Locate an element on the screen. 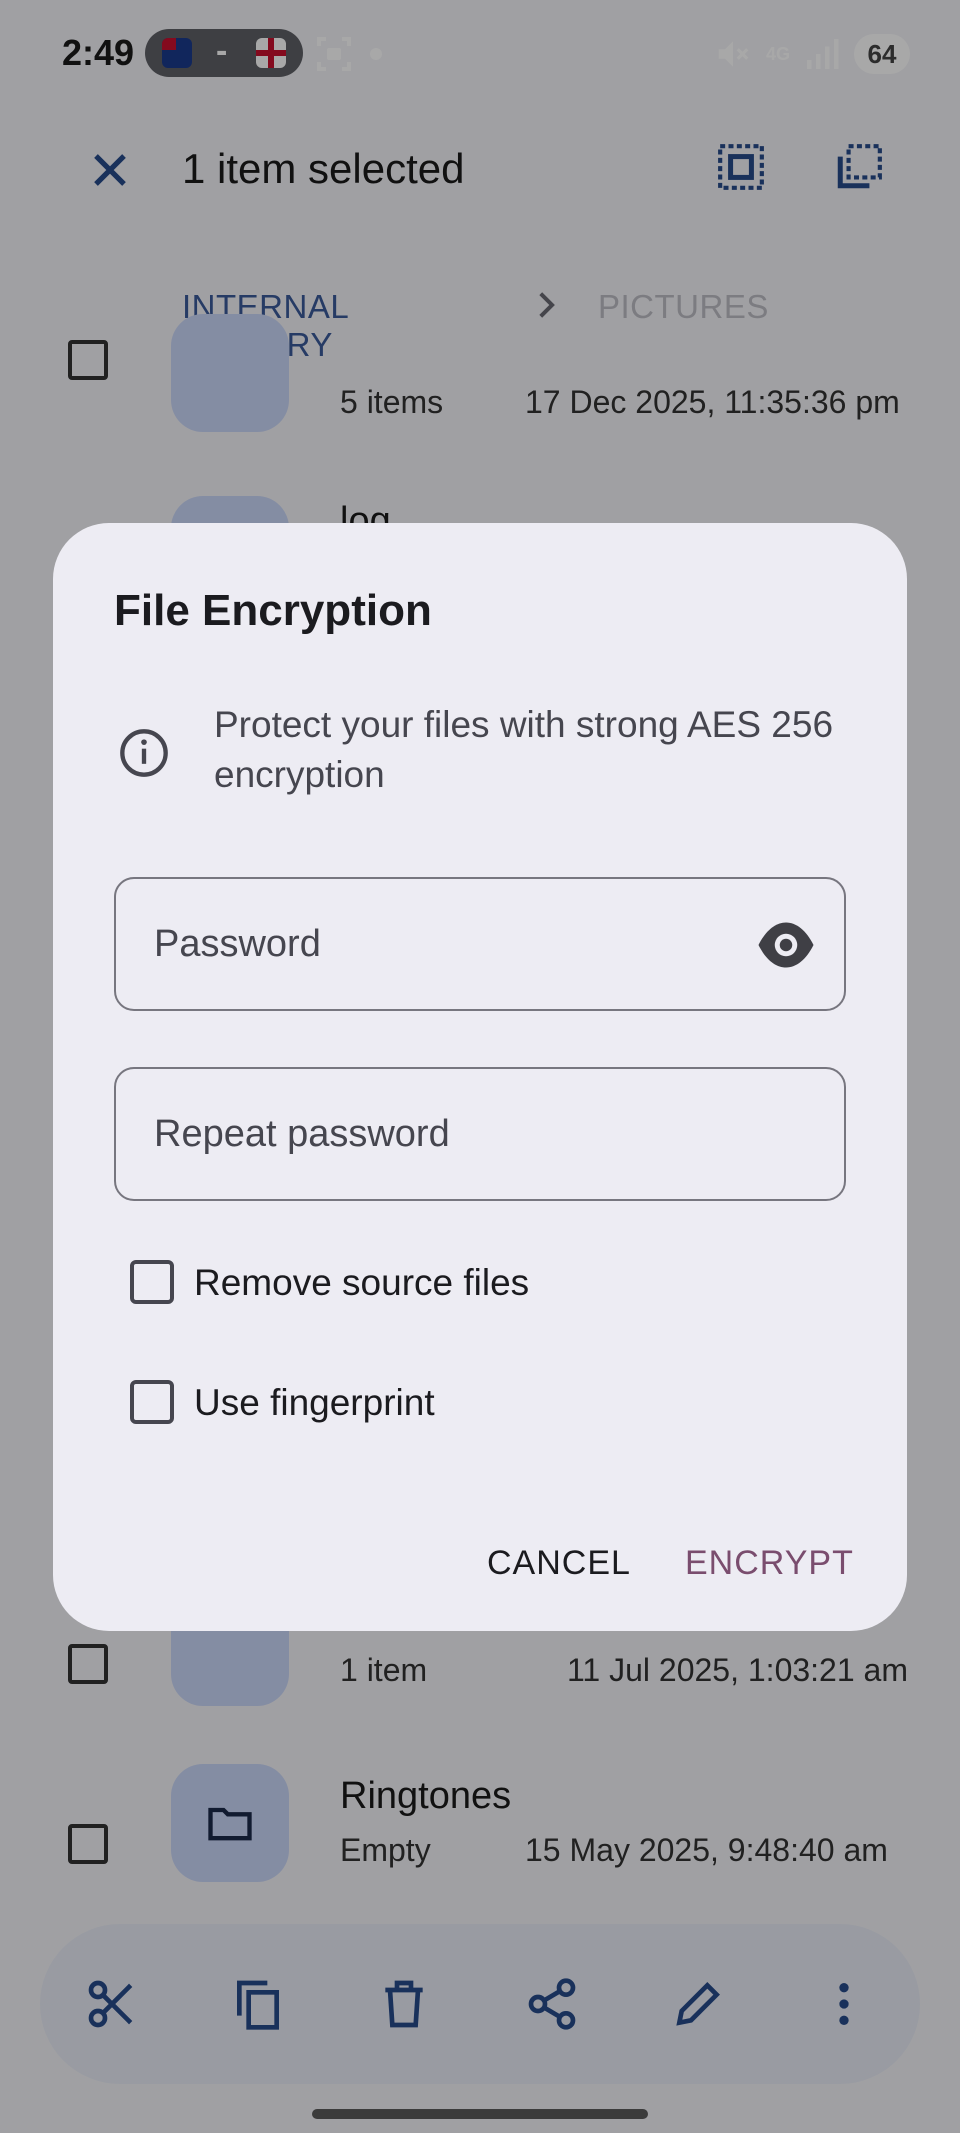 This screenshot has width=960, height=2133. repeat-password-input is located at coordinates (480, 1134).